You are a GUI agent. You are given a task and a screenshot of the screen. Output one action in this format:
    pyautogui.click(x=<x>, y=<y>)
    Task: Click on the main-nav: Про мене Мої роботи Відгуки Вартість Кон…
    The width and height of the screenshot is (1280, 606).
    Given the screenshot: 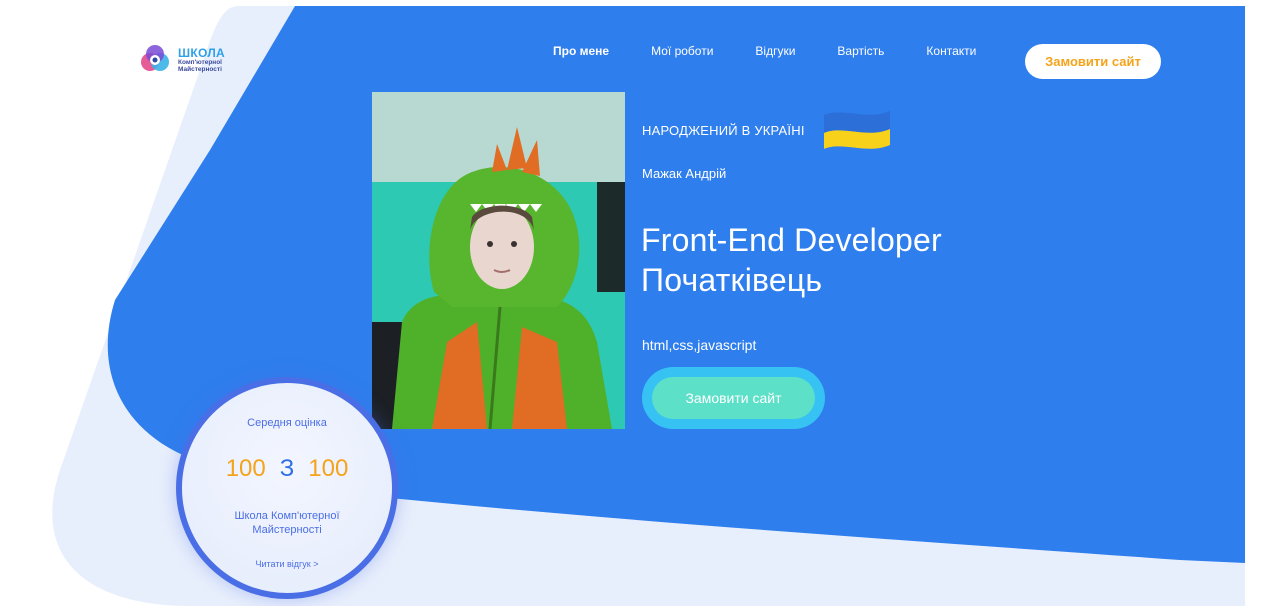 What is the action you would take?
    pyautogui.click(x=764, y=51)
    